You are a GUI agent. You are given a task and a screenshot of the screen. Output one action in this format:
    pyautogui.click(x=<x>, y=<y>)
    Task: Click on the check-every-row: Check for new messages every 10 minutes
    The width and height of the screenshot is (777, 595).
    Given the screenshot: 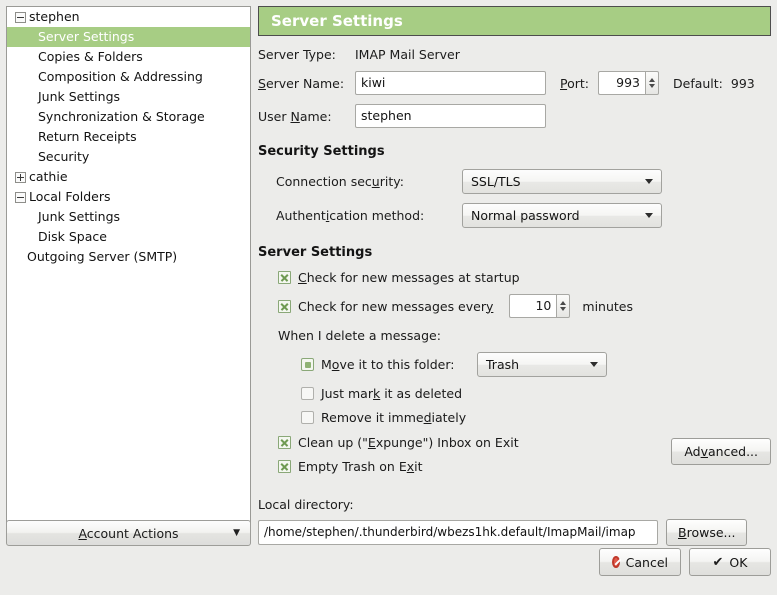 What is the action you would take?
    pyautogui.click(x=524, y=306)
    